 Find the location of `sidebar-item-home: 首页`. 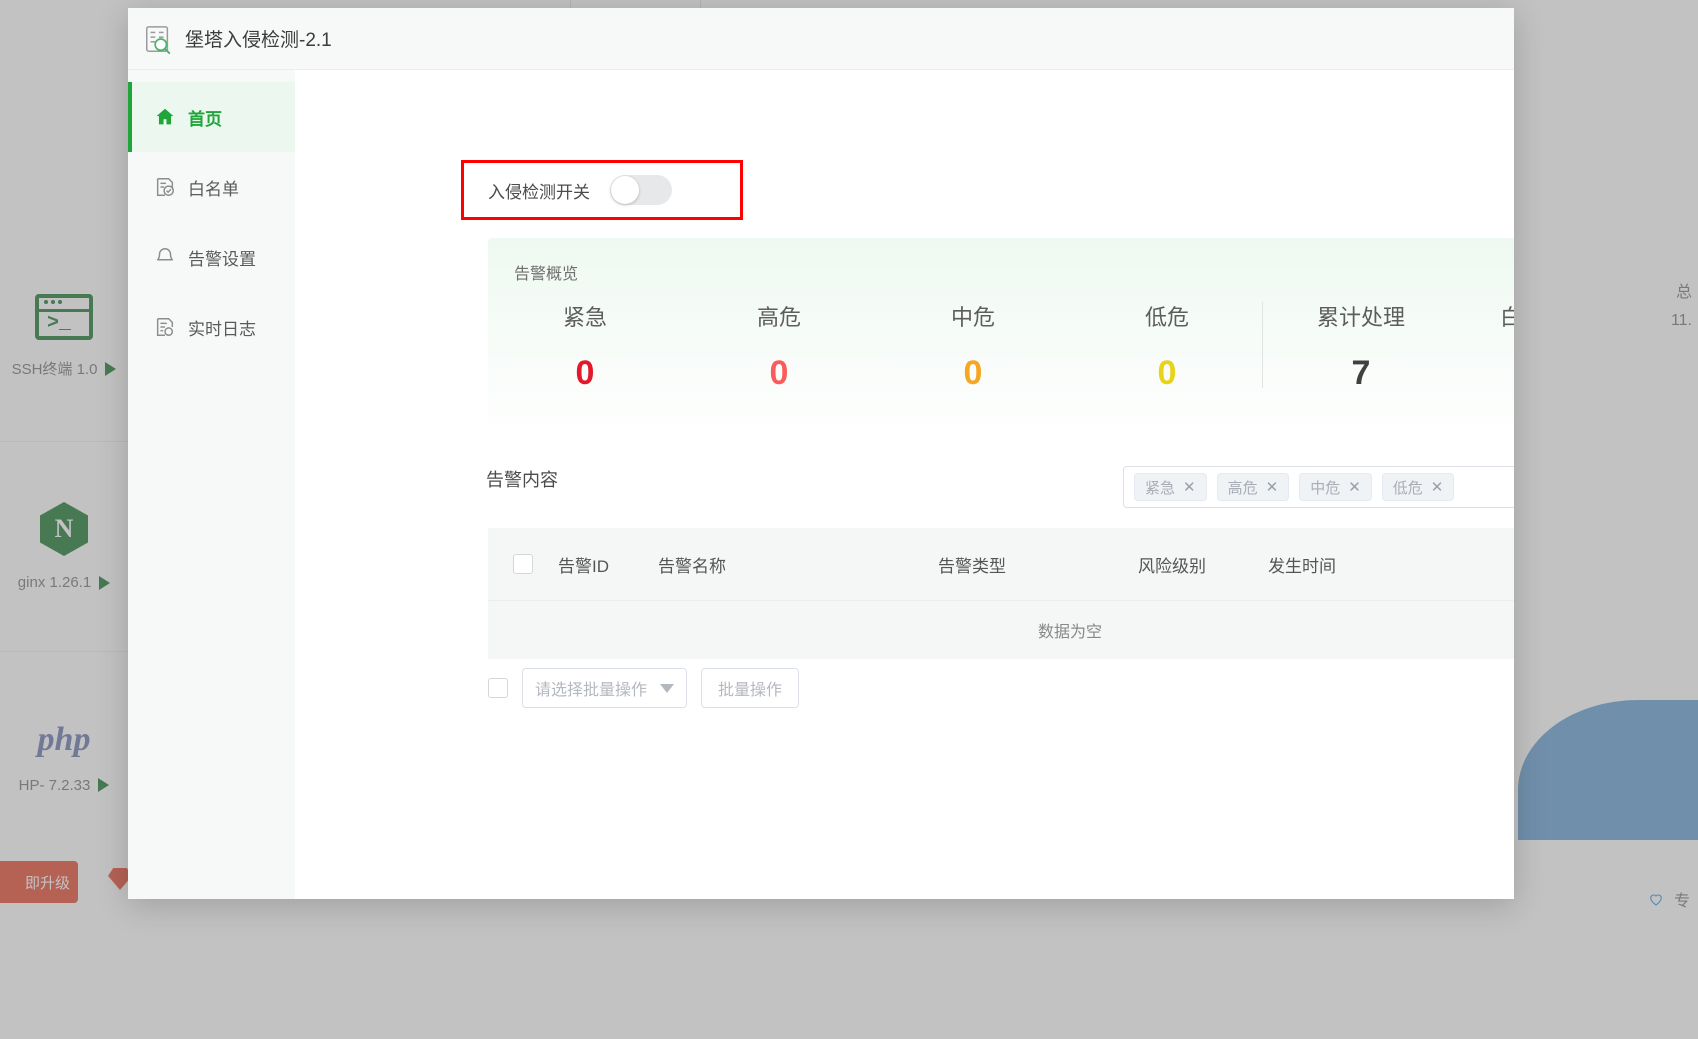

sidebar-item-home: 首页 is located at coordinates (211, 117).